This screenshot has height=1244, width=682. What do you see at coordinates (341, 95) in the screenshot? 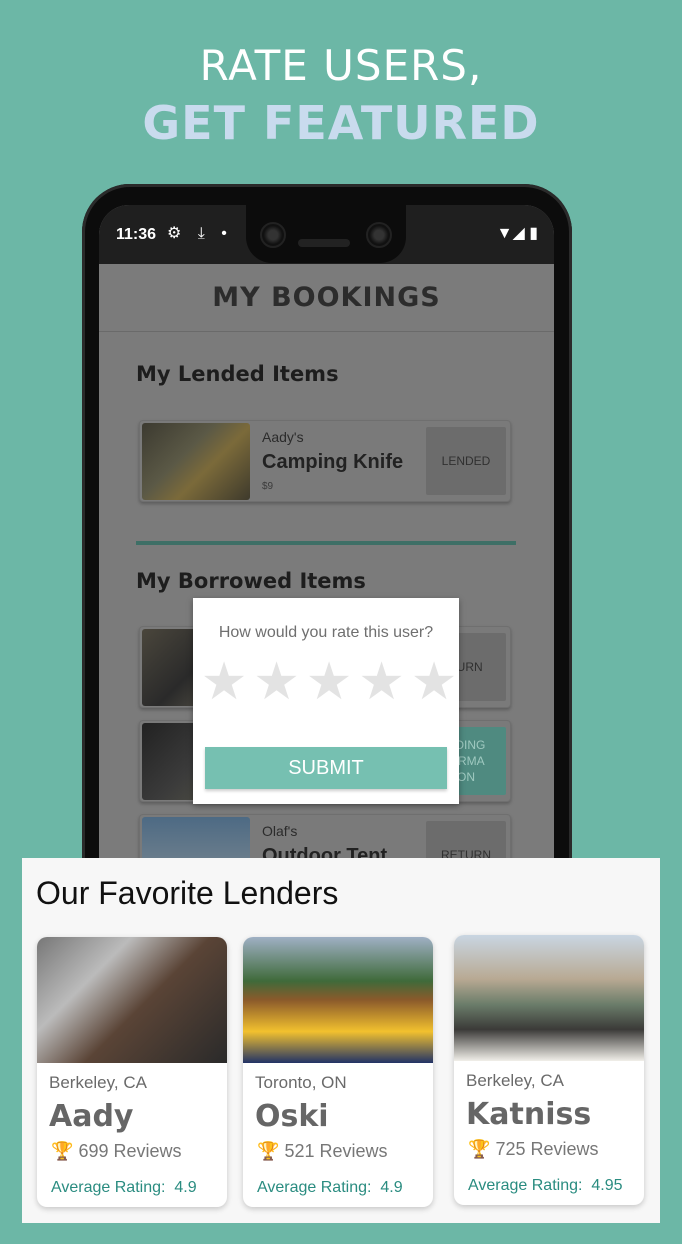
I see `headline: RATE USERS, GET FEATURED` at bounding box center [341, 95].